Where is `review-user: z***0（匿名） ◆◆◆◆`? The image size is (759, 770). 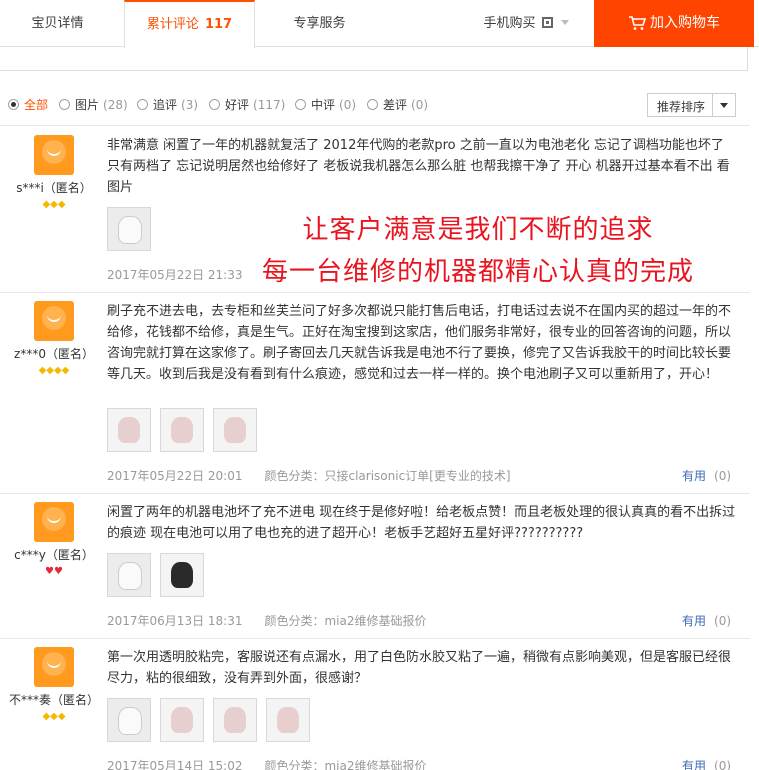
review-user: z***0（匿名） ◆◆◆◆ is located at coordinates (54, 338).